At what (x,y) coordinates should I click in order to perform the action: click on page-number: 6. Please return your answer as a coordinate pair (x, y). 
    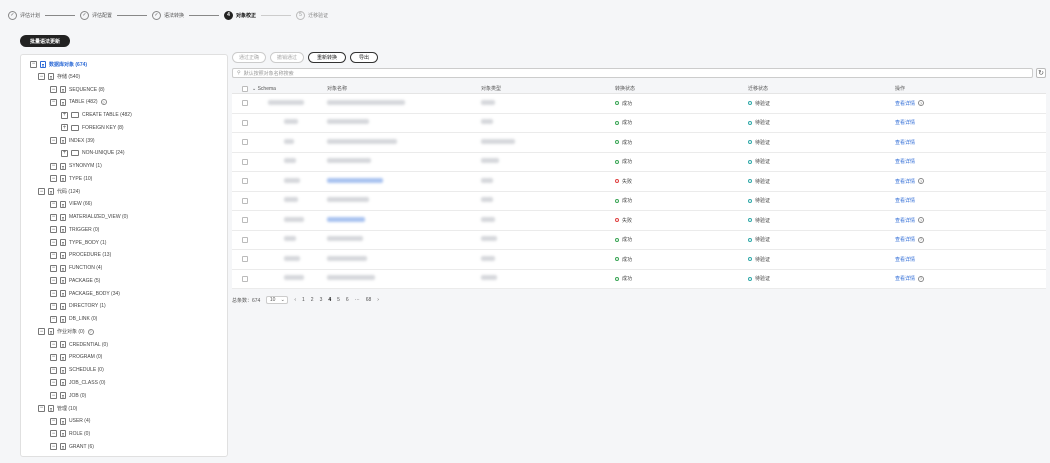
    Looking at the image, I should click on (347, 300).